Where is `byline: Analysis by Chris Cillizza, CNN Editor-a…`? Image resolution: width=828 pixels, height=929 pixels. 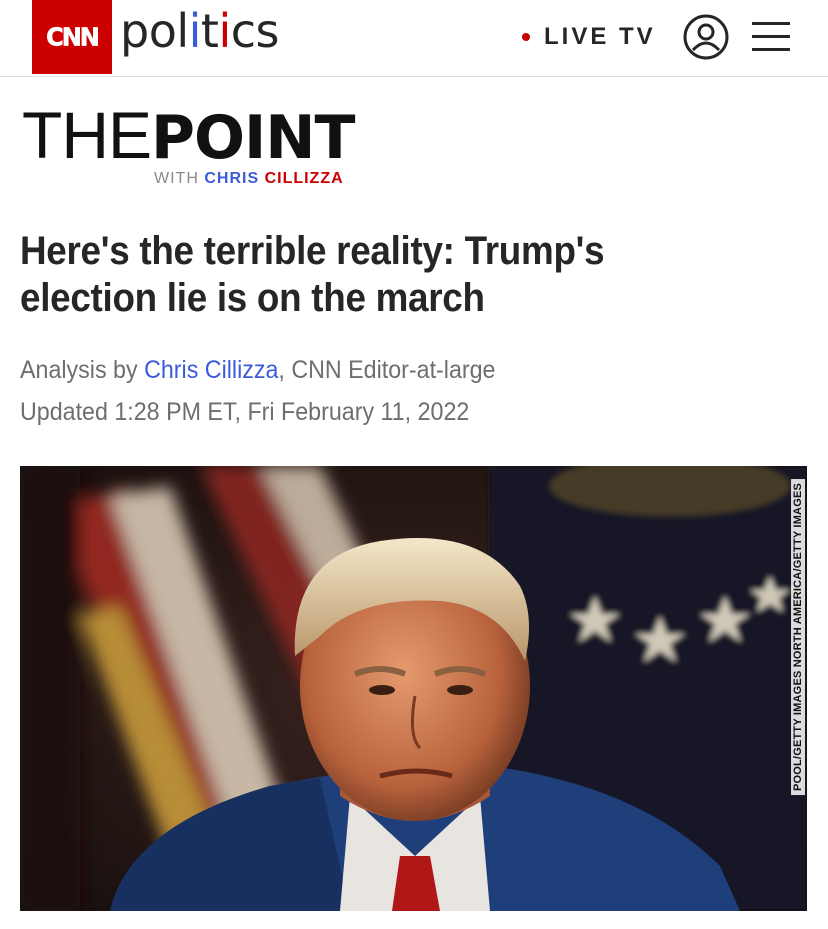 byline: Analysis by Chris Cillizza, CNN Editor-a… is located at coordinates (373, 370).